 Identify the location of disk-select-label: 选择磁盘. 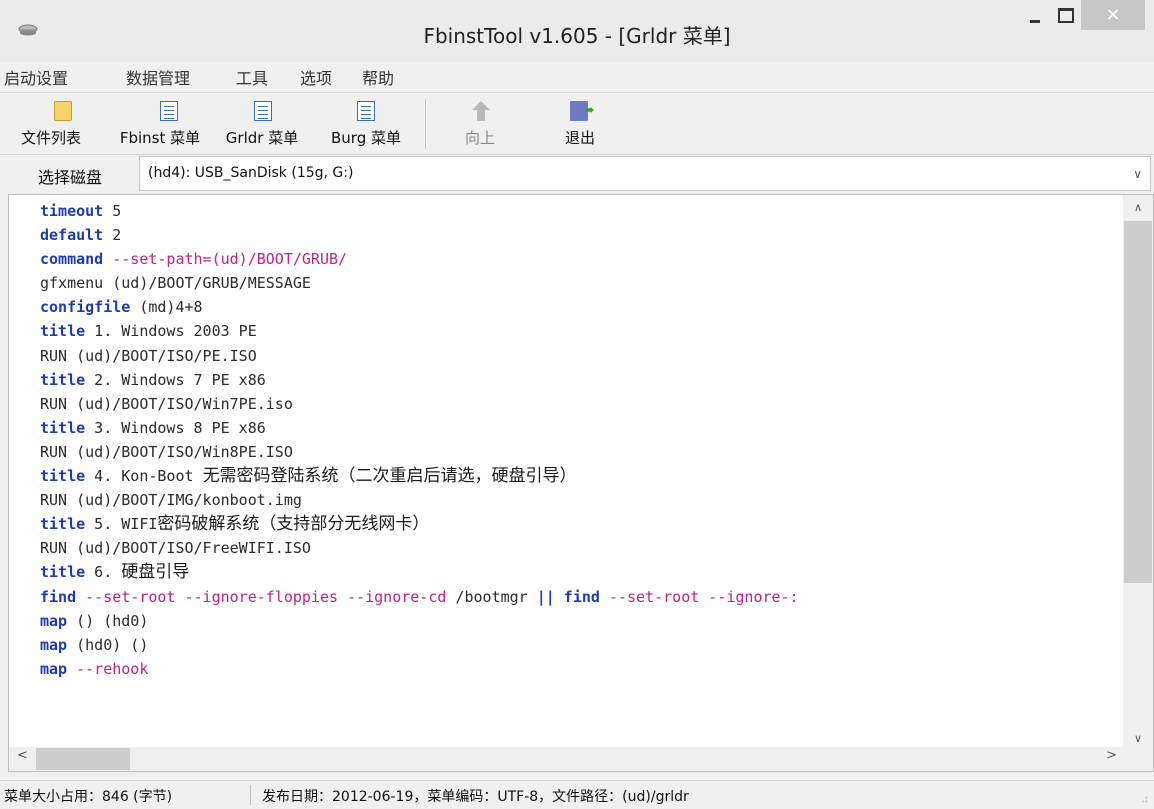
(70, 177).